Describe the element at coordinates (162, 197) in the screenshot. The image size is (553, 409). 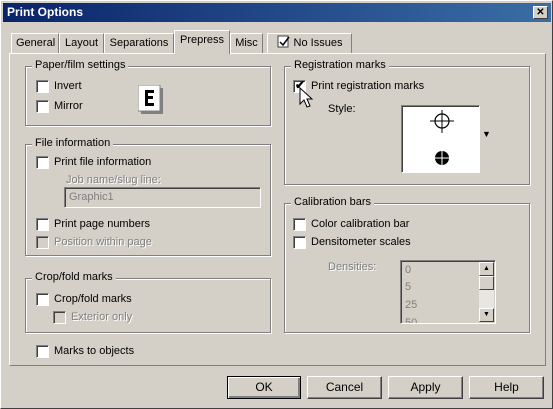
I see `slug-line-input: Graphic1` at that location.